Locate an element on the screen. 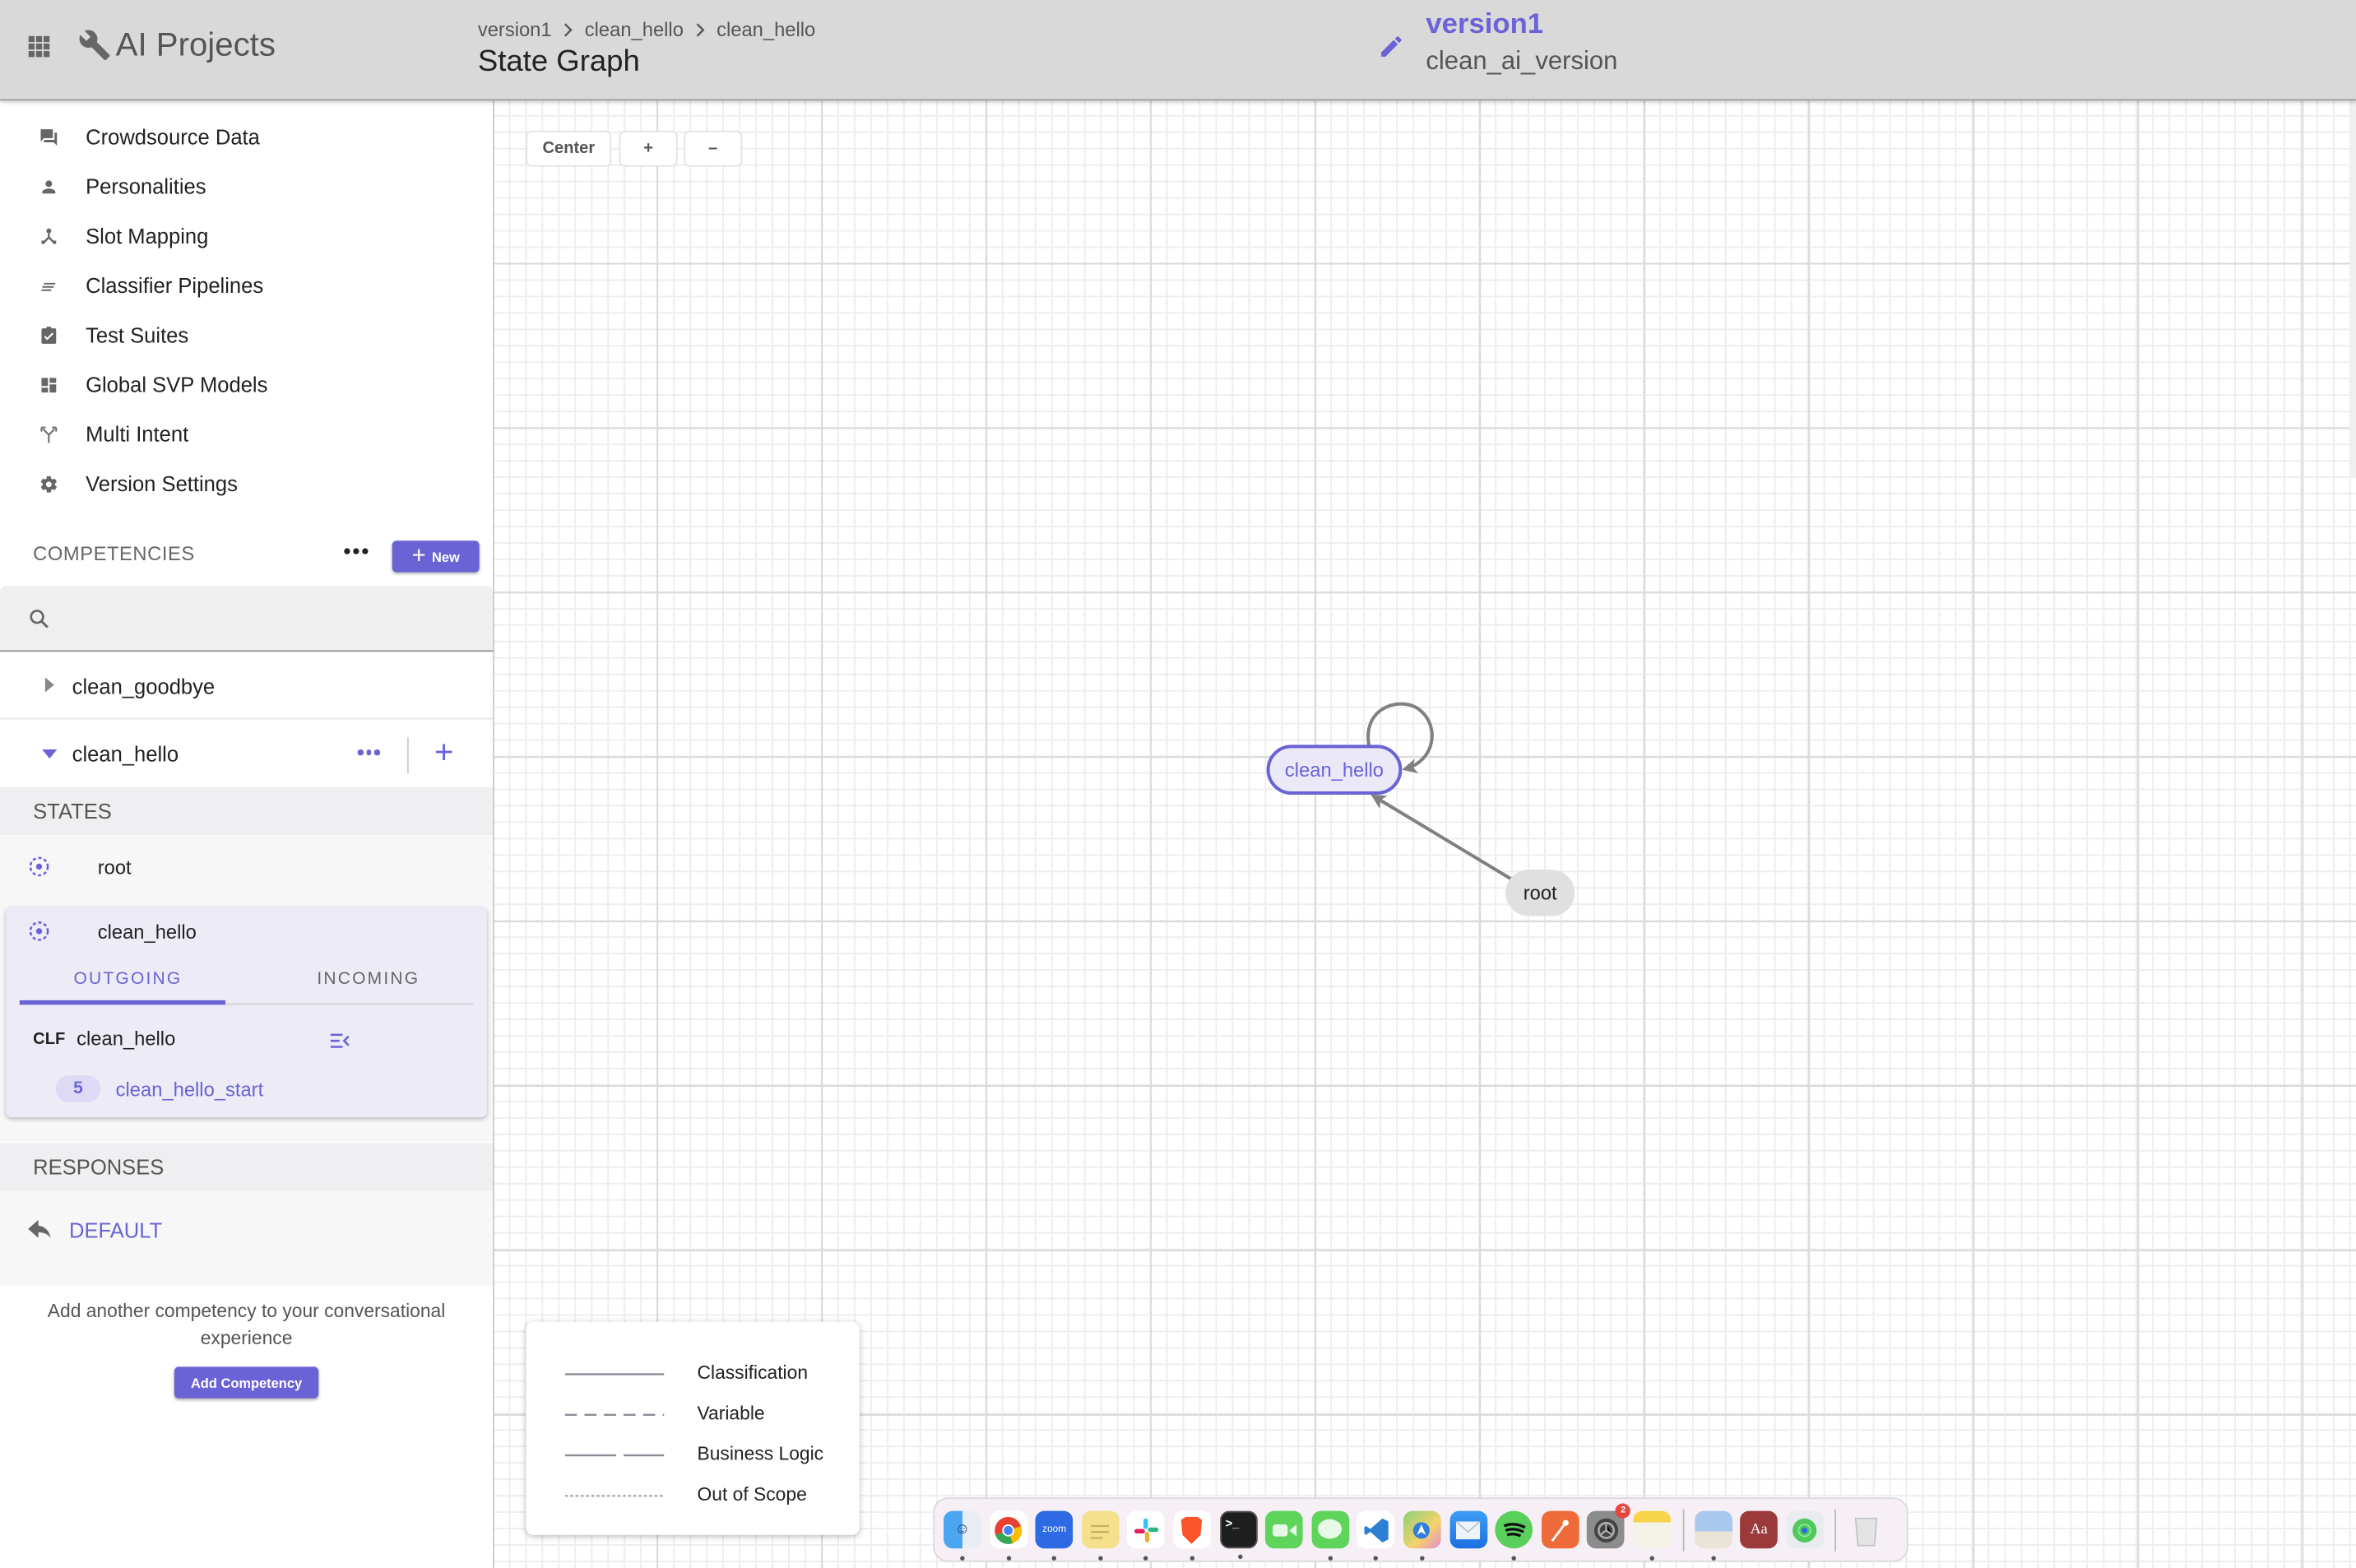 This screenshot has height=1568, width=2356. legend-label: Classification is located at coordinates (753, 1373).